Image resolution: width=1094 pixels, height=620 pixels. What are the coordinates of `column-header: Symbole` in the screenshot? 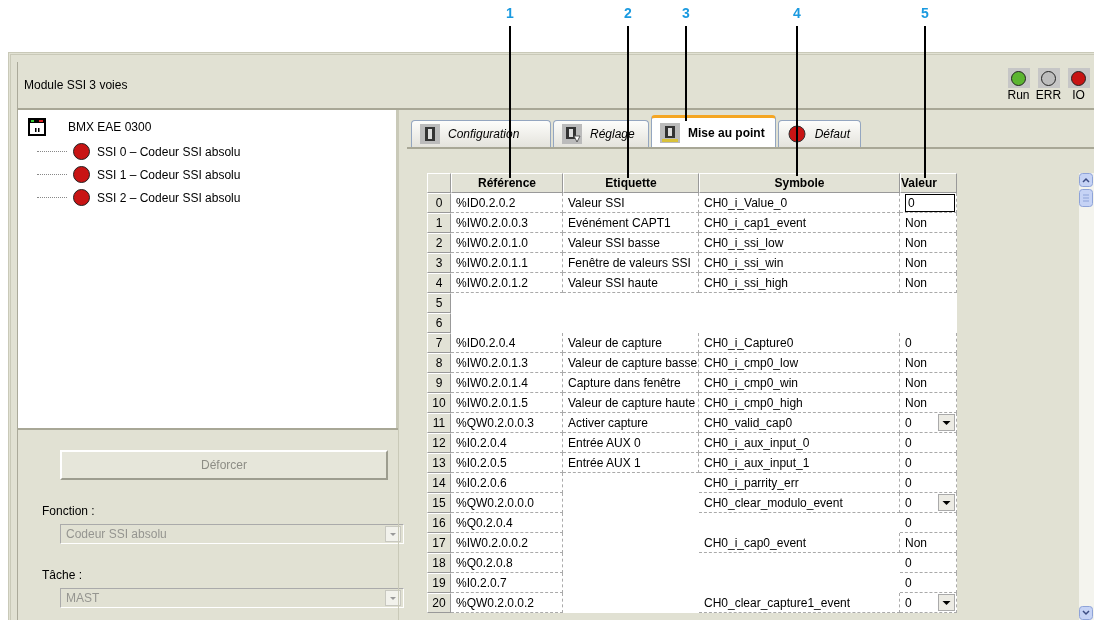 It's located at (799, 183).